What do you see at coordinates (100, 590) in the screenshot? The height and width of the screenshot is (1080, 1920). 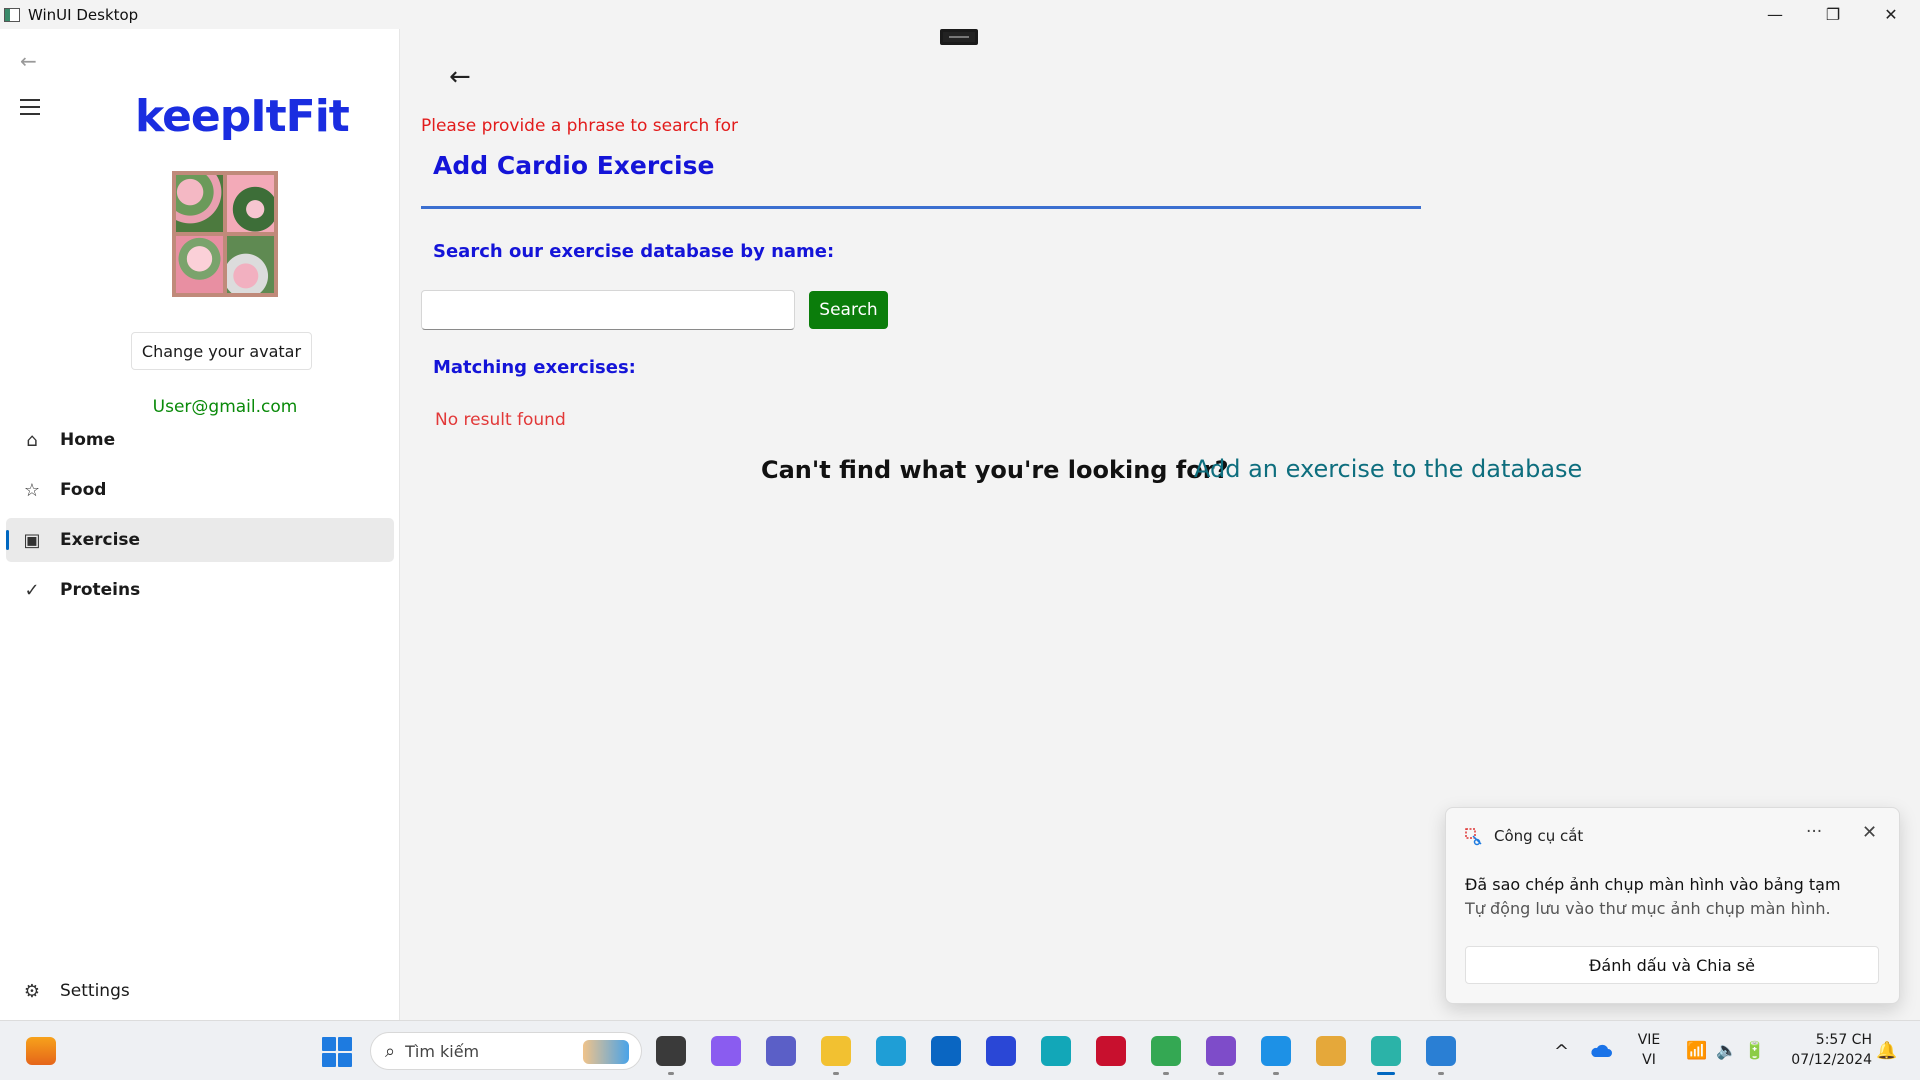 I see `nav-item-label: Proteins` at bounding box center [100, 590].